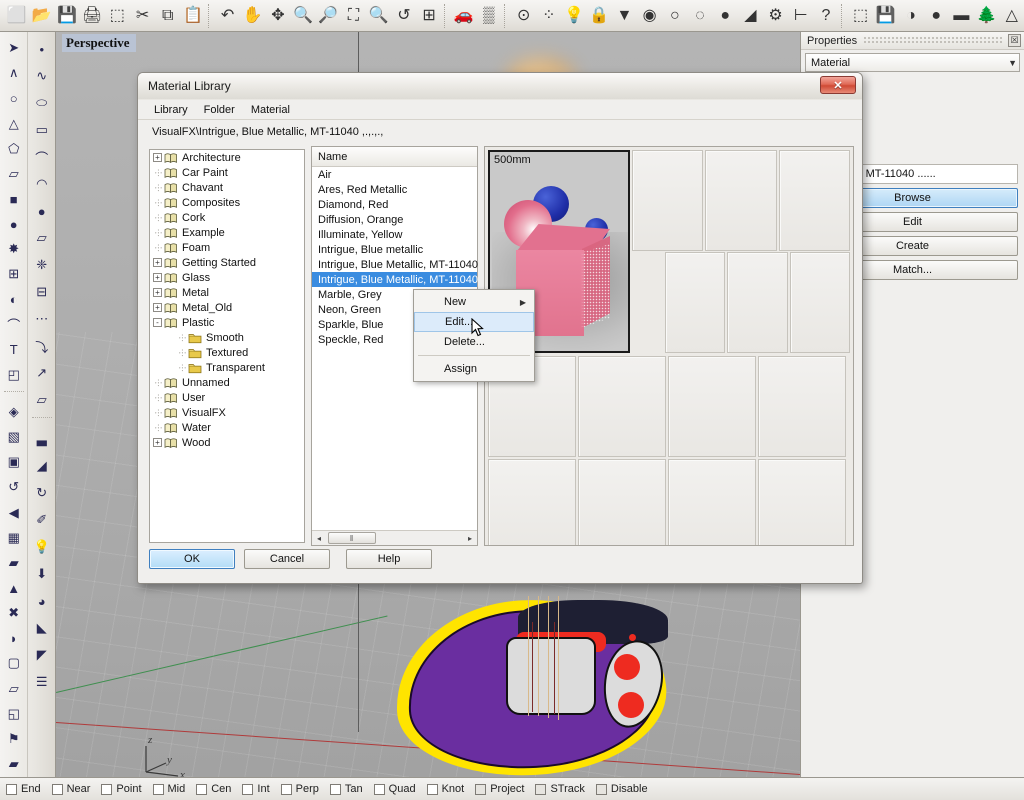  I want to click on guitar-model, so click(536, 684).